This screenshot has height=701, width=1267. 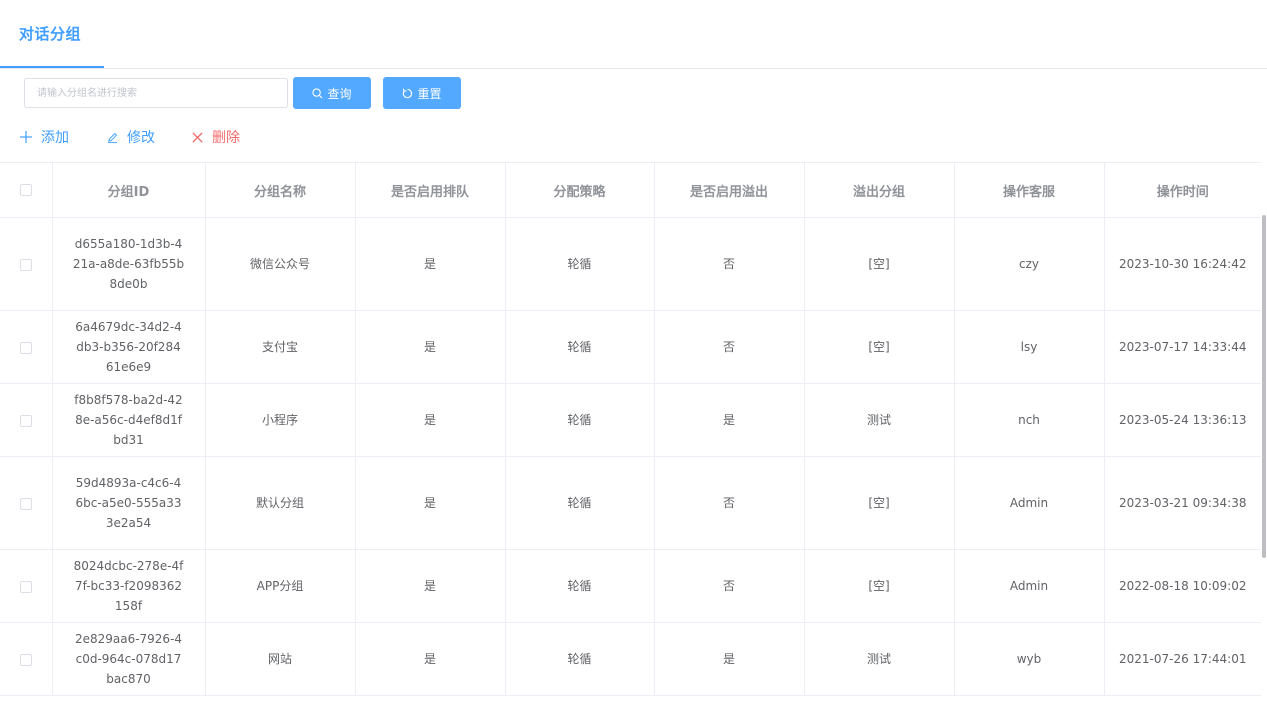 What do you see at coordinates (129, 190) in the screenshot?
I see `header-group-id: 分组ID` at bounding box center [129, 190].